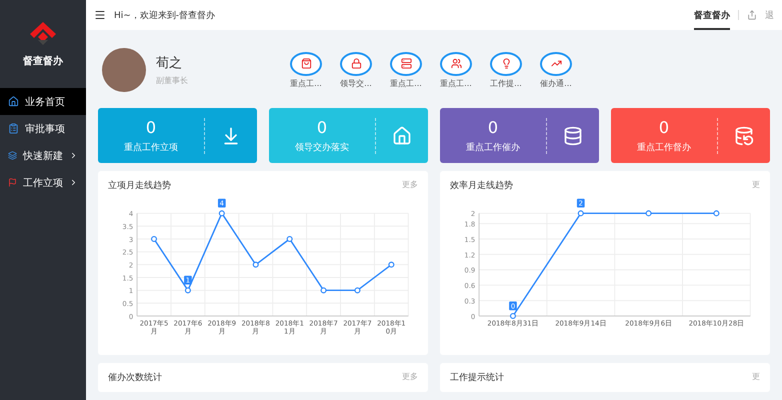 This screenshot has height=400, width=782. What do you see at coordinates (493, 148) in the screenshot?
I see `stat-label: 重点工作催办` at bounding box center [493, 148].